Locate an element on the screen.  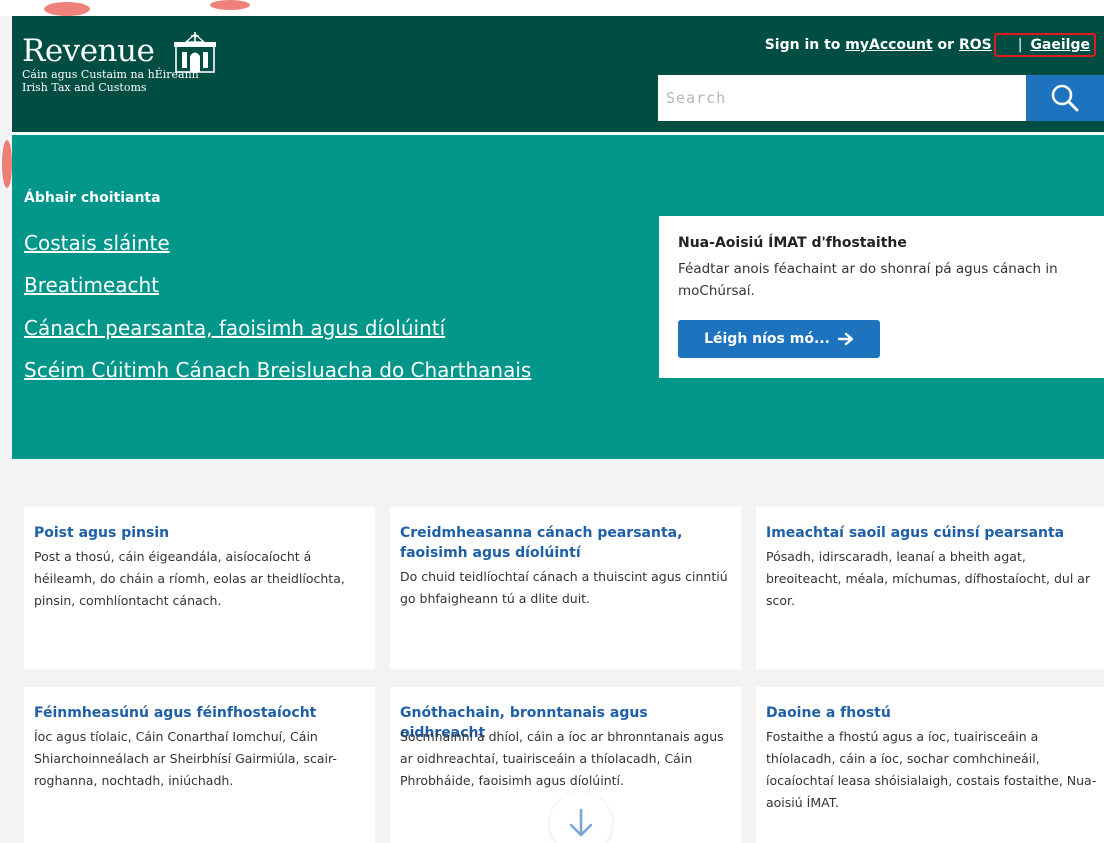
gaeilge-highlight-box: | Gaeilge is located at coordinates (1044, 45).